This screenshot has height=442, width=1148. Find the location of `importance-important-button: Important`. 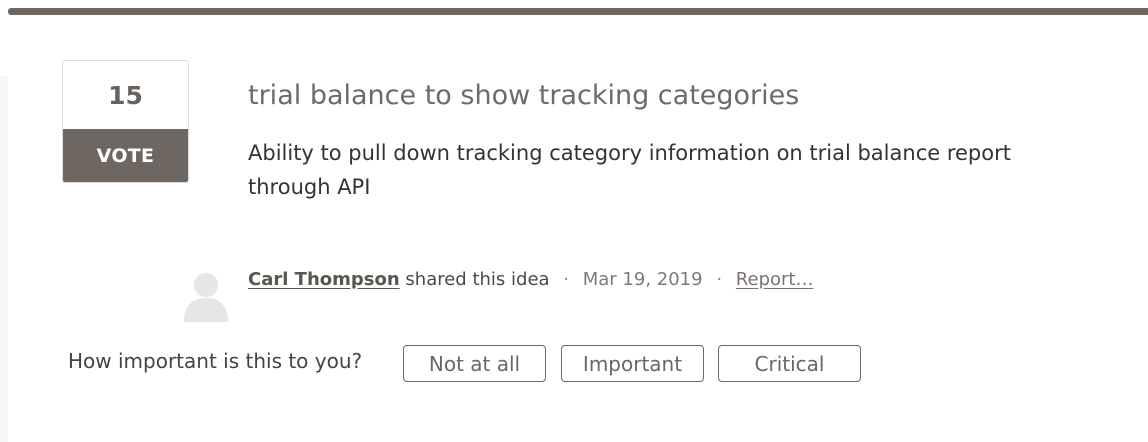

importance-important-button: Important is located at coordinates (632, 363).